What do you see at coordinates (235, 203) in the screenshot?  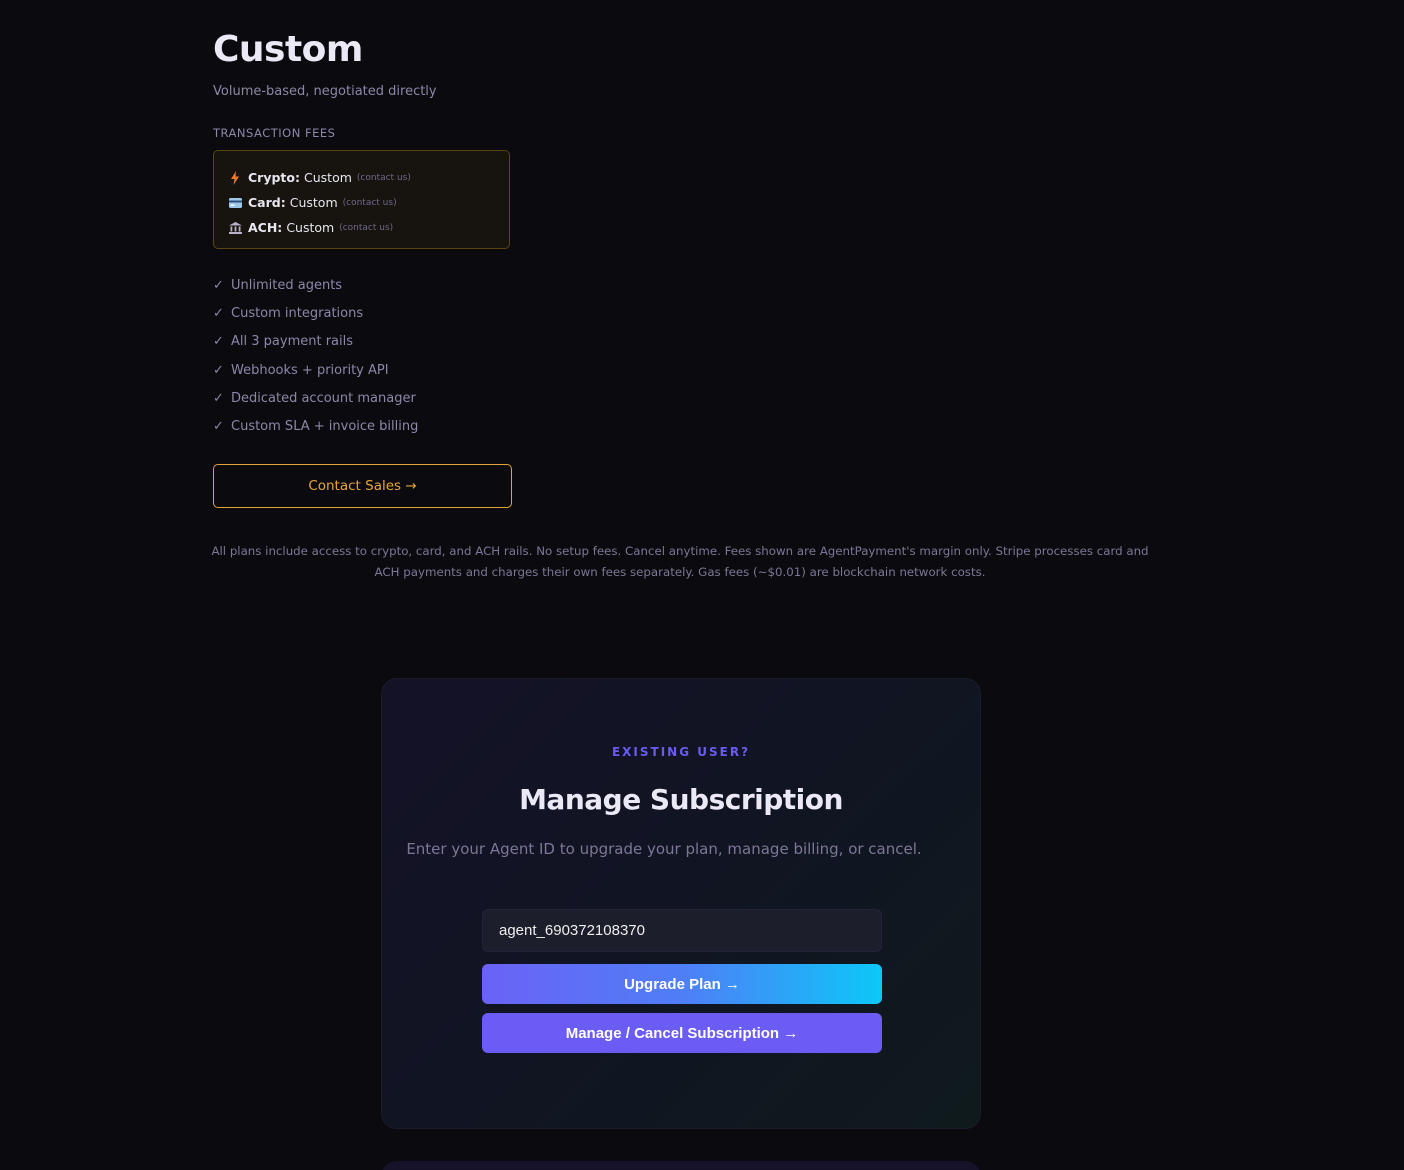 I see `credit-card-icon` at bounding box center [235, 203].